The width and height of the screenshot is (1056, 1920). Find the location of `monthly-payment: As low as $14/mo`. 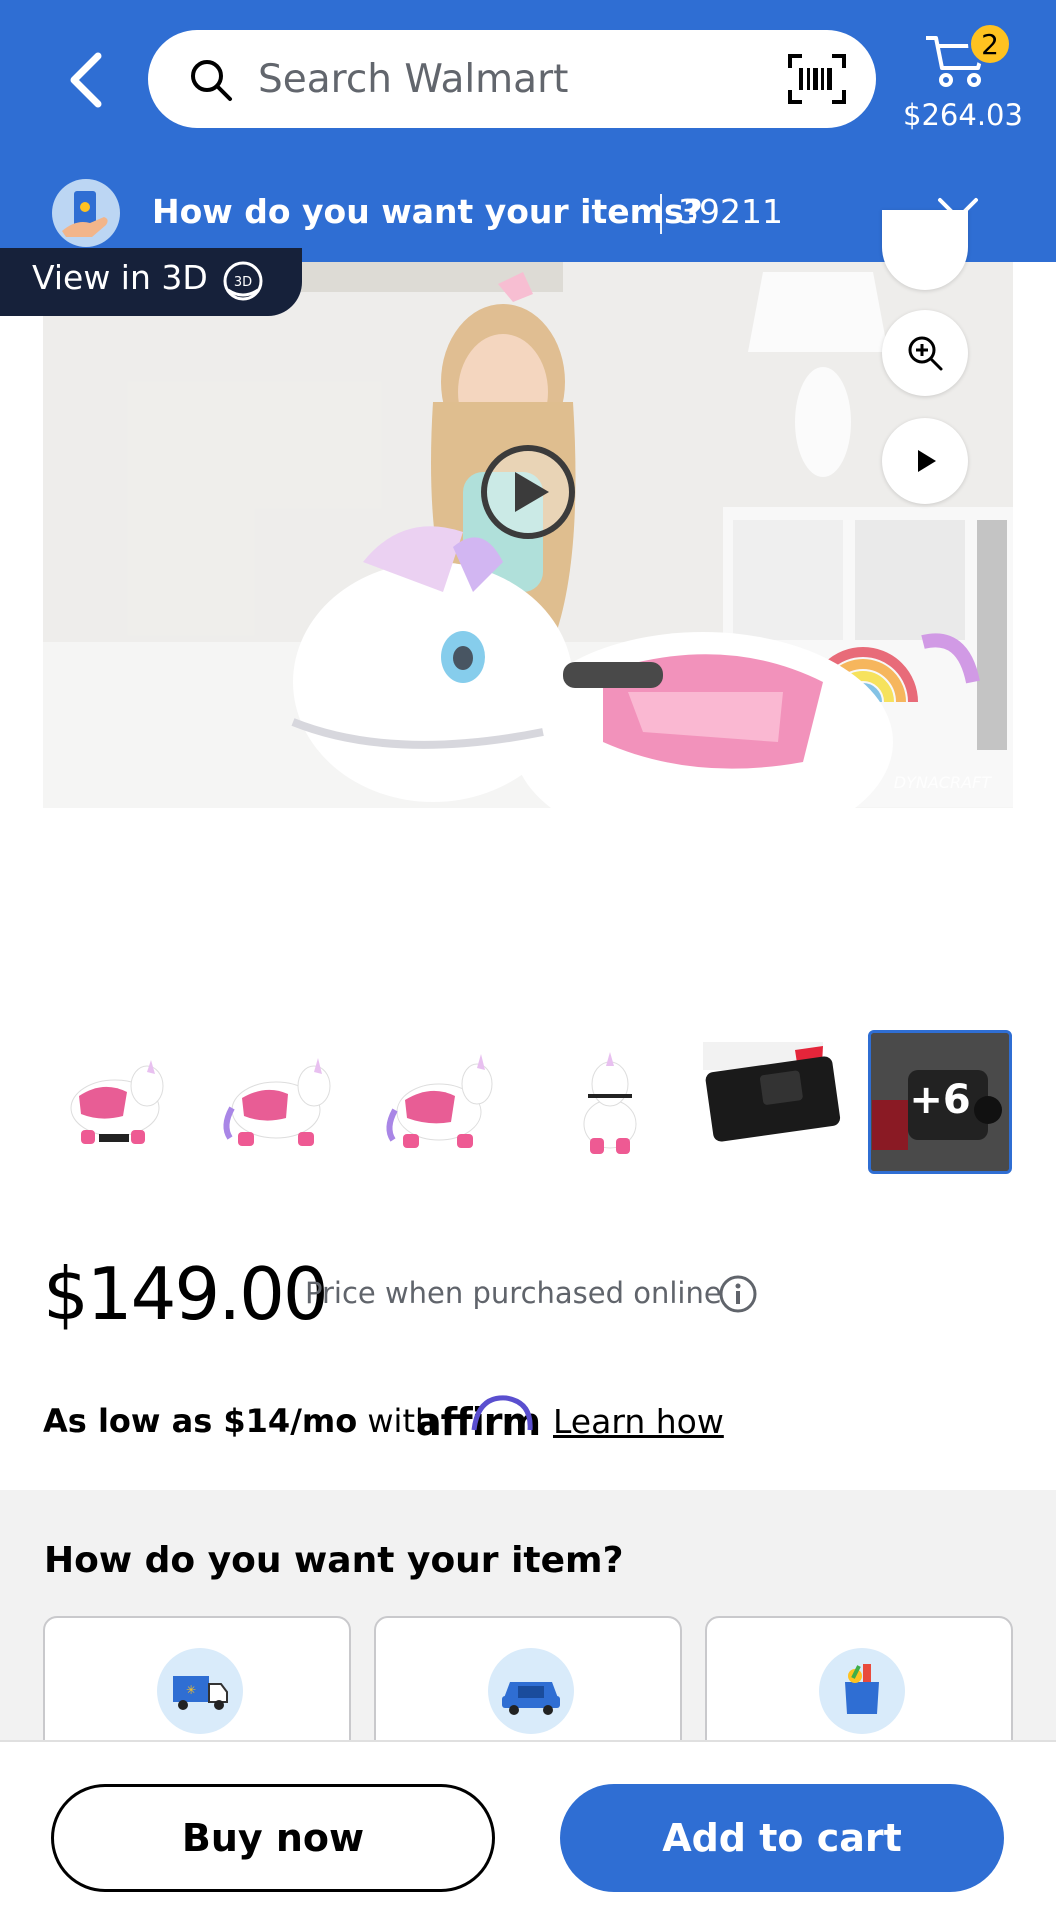

monthly-payment: As low as $14/mo is located at coordinates (200, 1421).